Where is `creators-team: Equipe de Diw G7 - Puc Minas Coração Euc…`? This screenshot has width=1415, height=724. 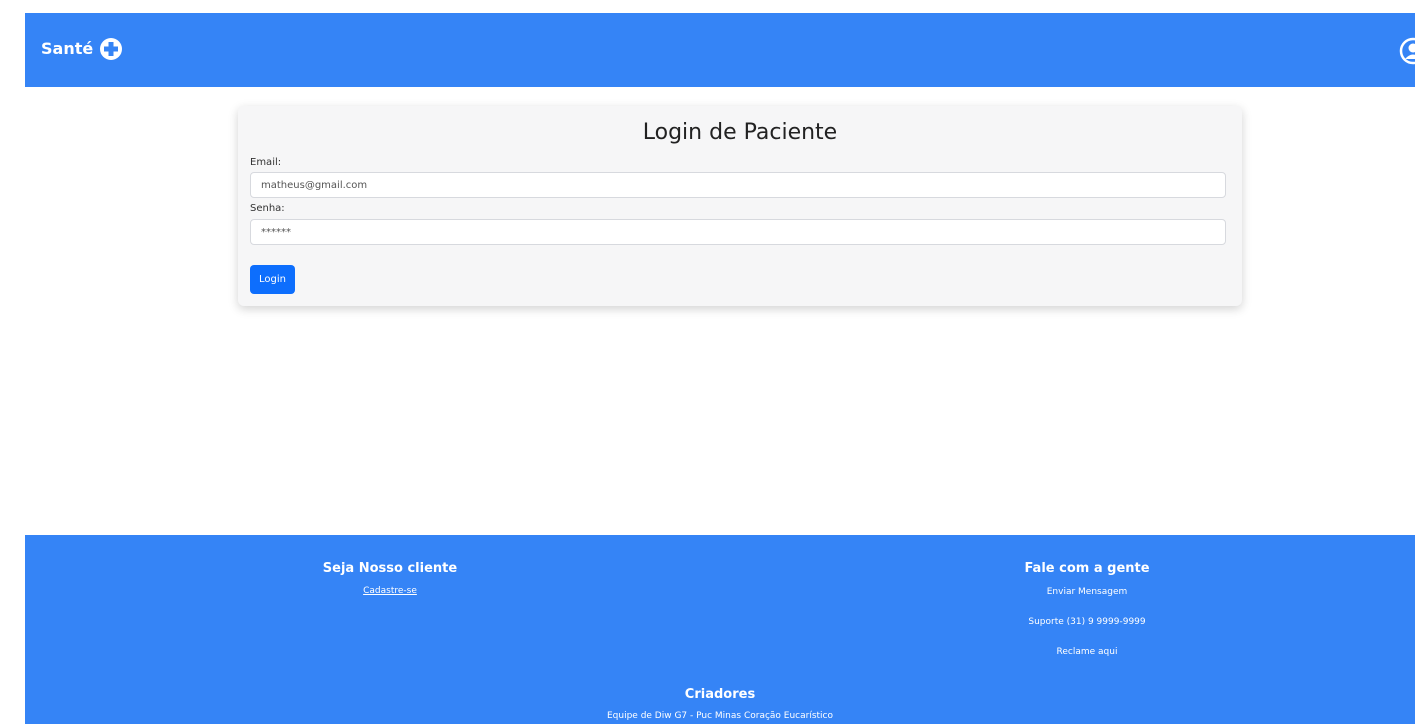 creators-team: Equipe de Diw G7 - Puc Minas Coração Euc… is located at coordinates (720, 716).